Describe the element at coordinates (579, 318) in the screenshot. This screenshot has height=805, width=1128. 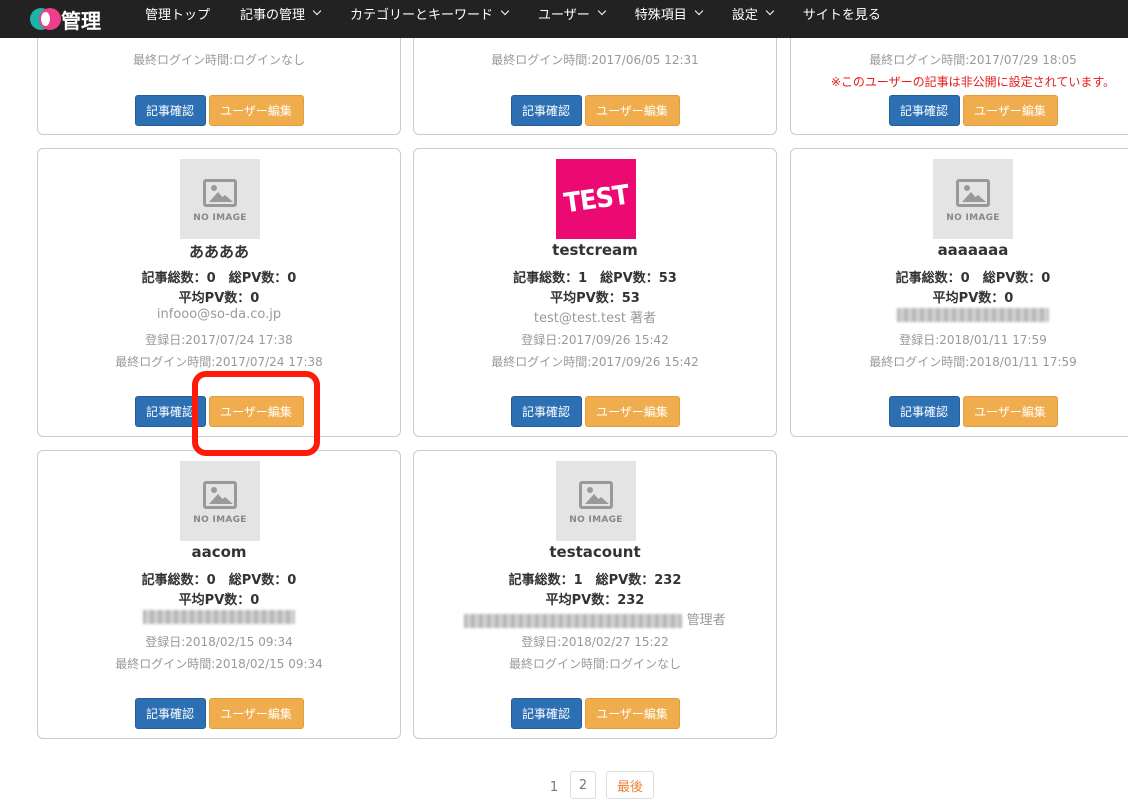
I see `user-email: test@test.test` at that location.